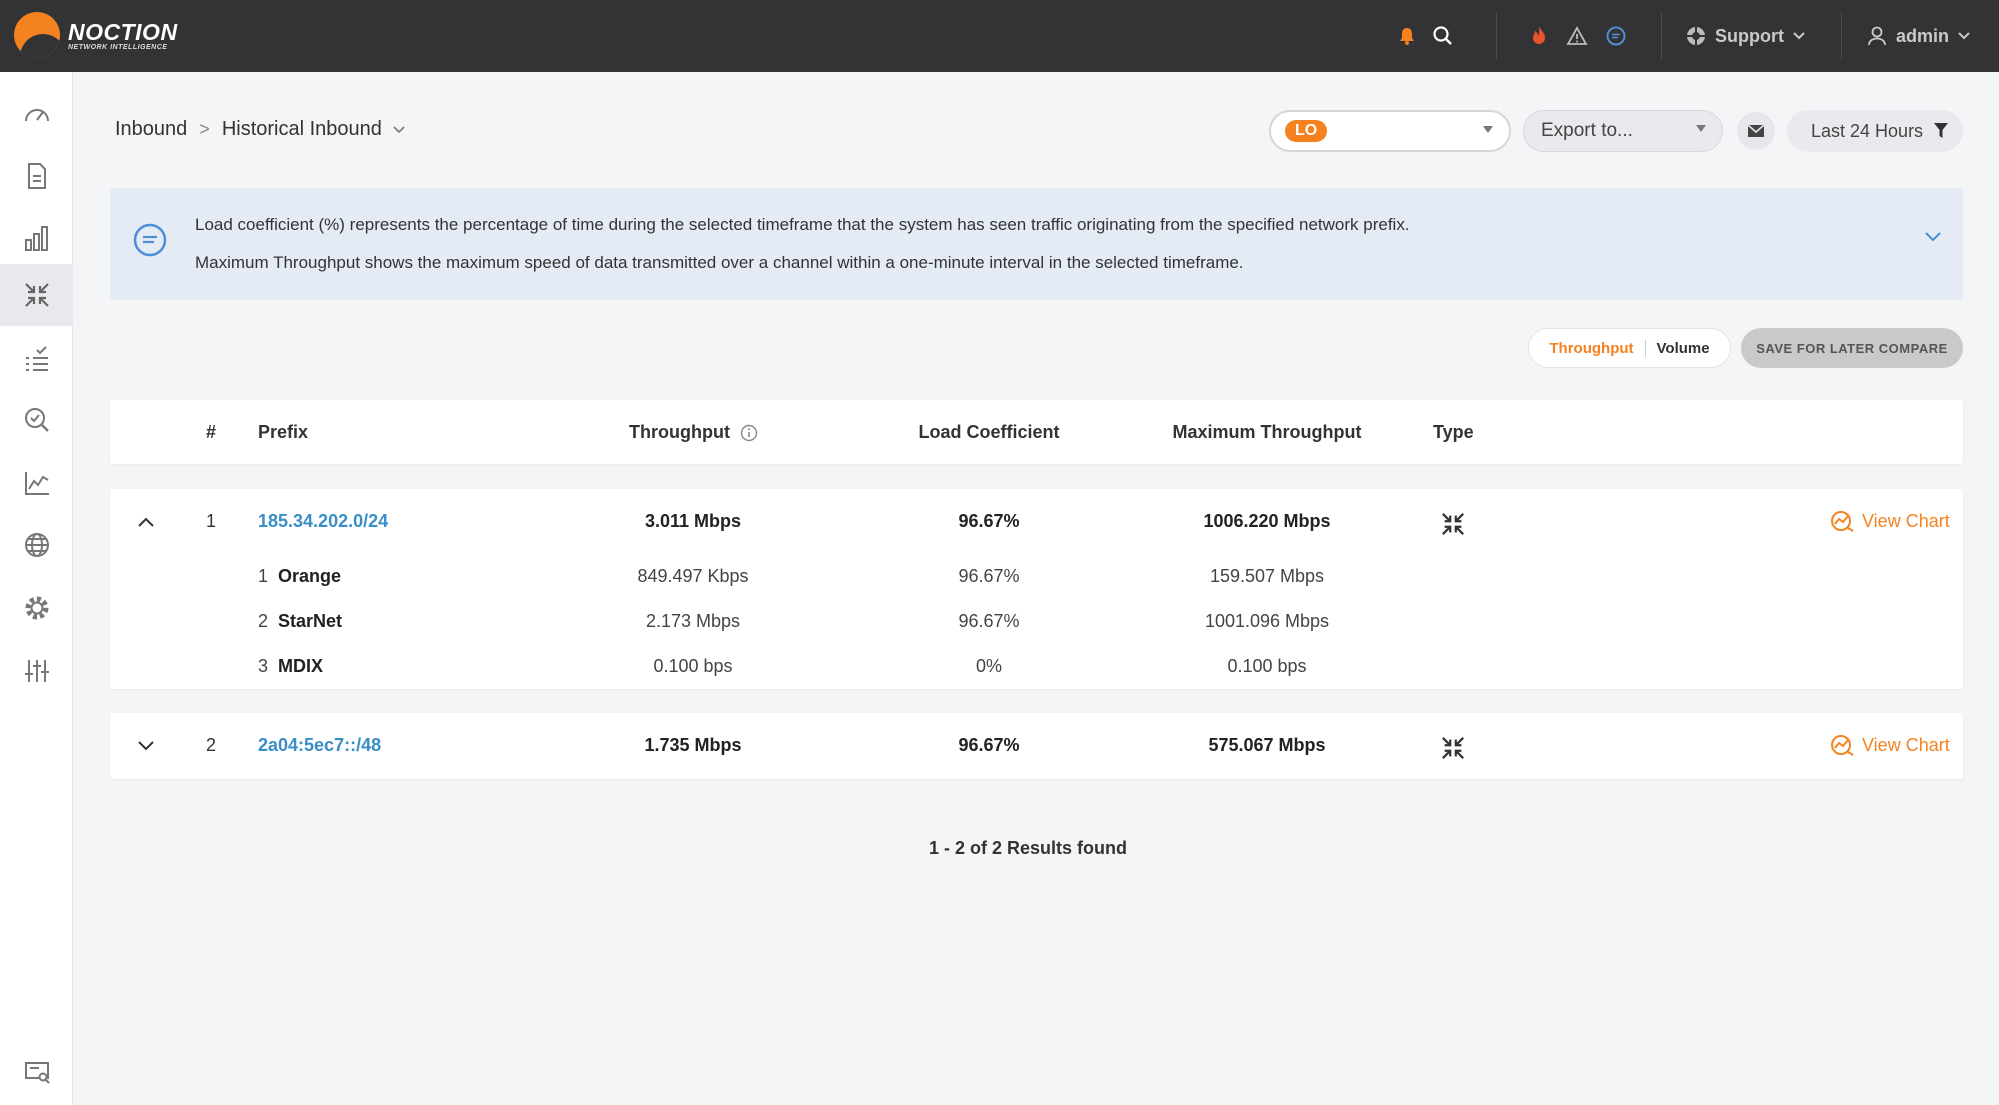 This screenshot has width=1999, height=1105. I want to click on header-num: #, so click(211, 432).